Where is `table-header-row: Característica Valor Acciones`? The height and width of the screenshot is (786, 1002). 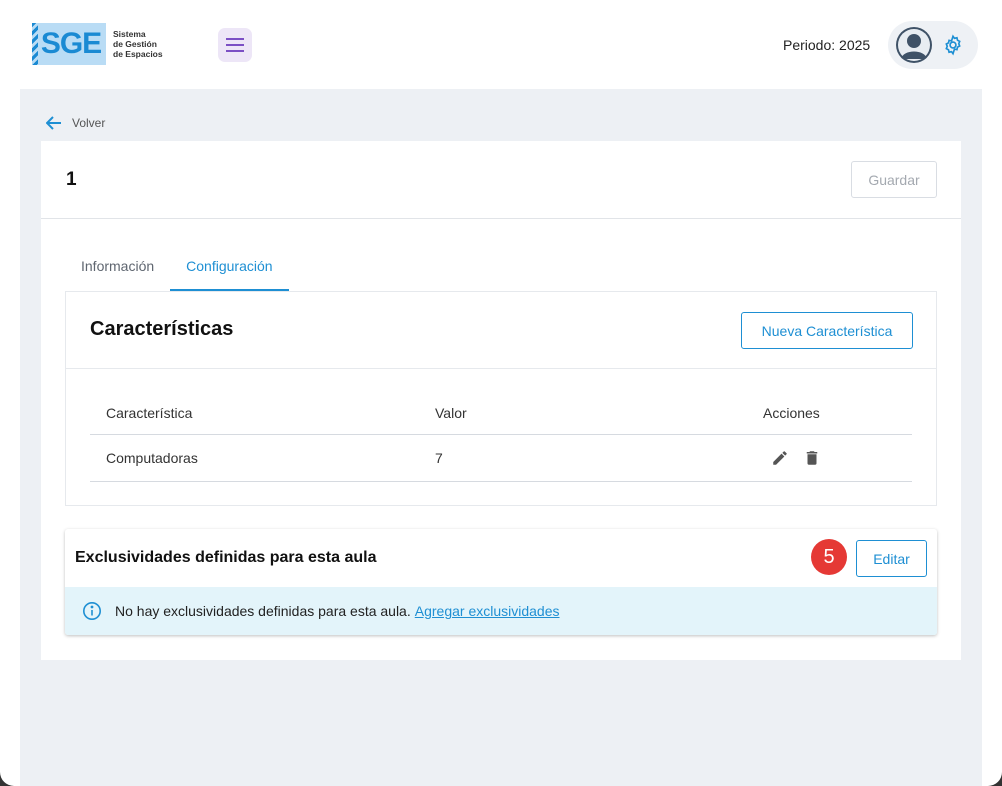
table-header-row: Característica Valor Acciones is located at coordinates (501, 413).